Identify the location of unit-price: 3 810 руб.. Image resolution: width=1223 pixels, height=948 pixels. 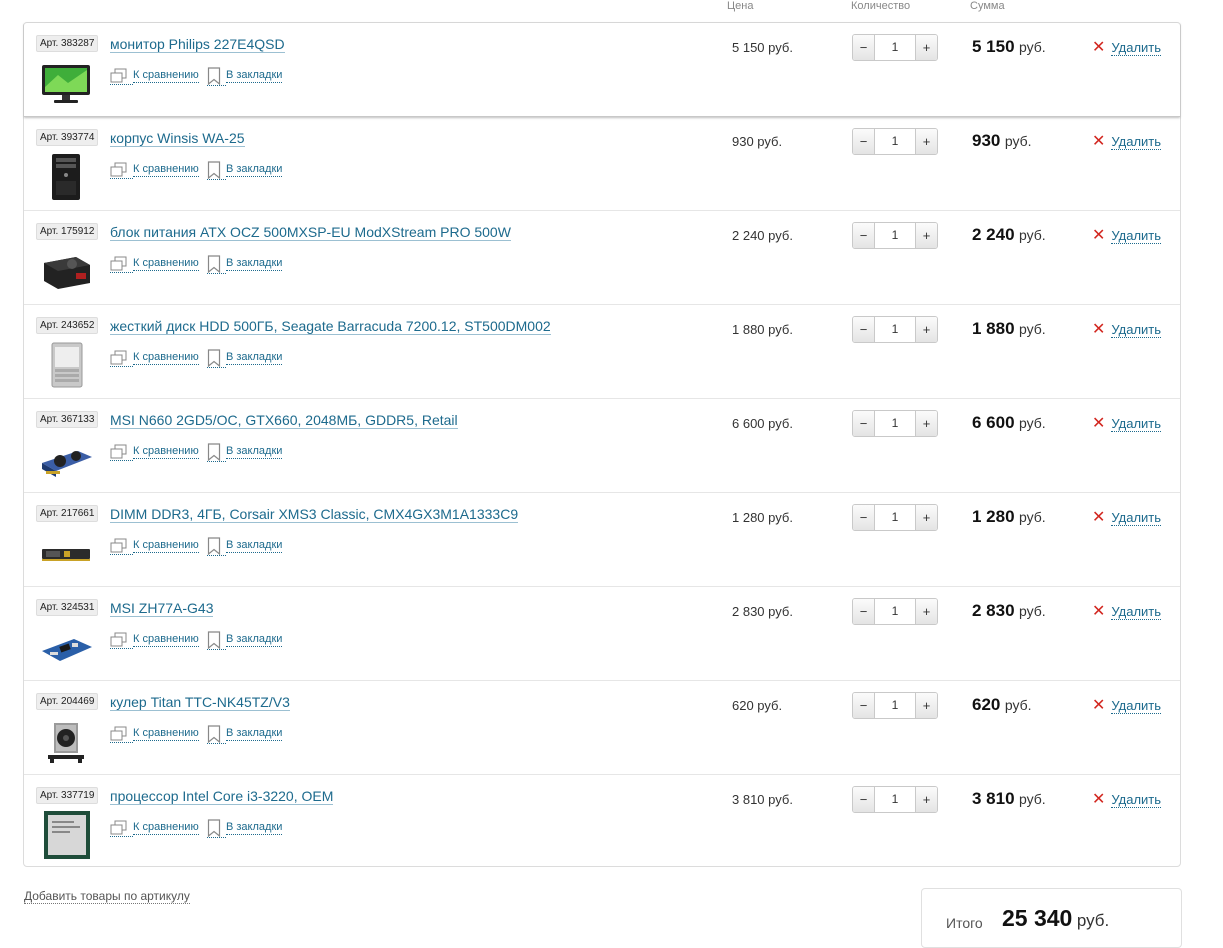
(762, 799).